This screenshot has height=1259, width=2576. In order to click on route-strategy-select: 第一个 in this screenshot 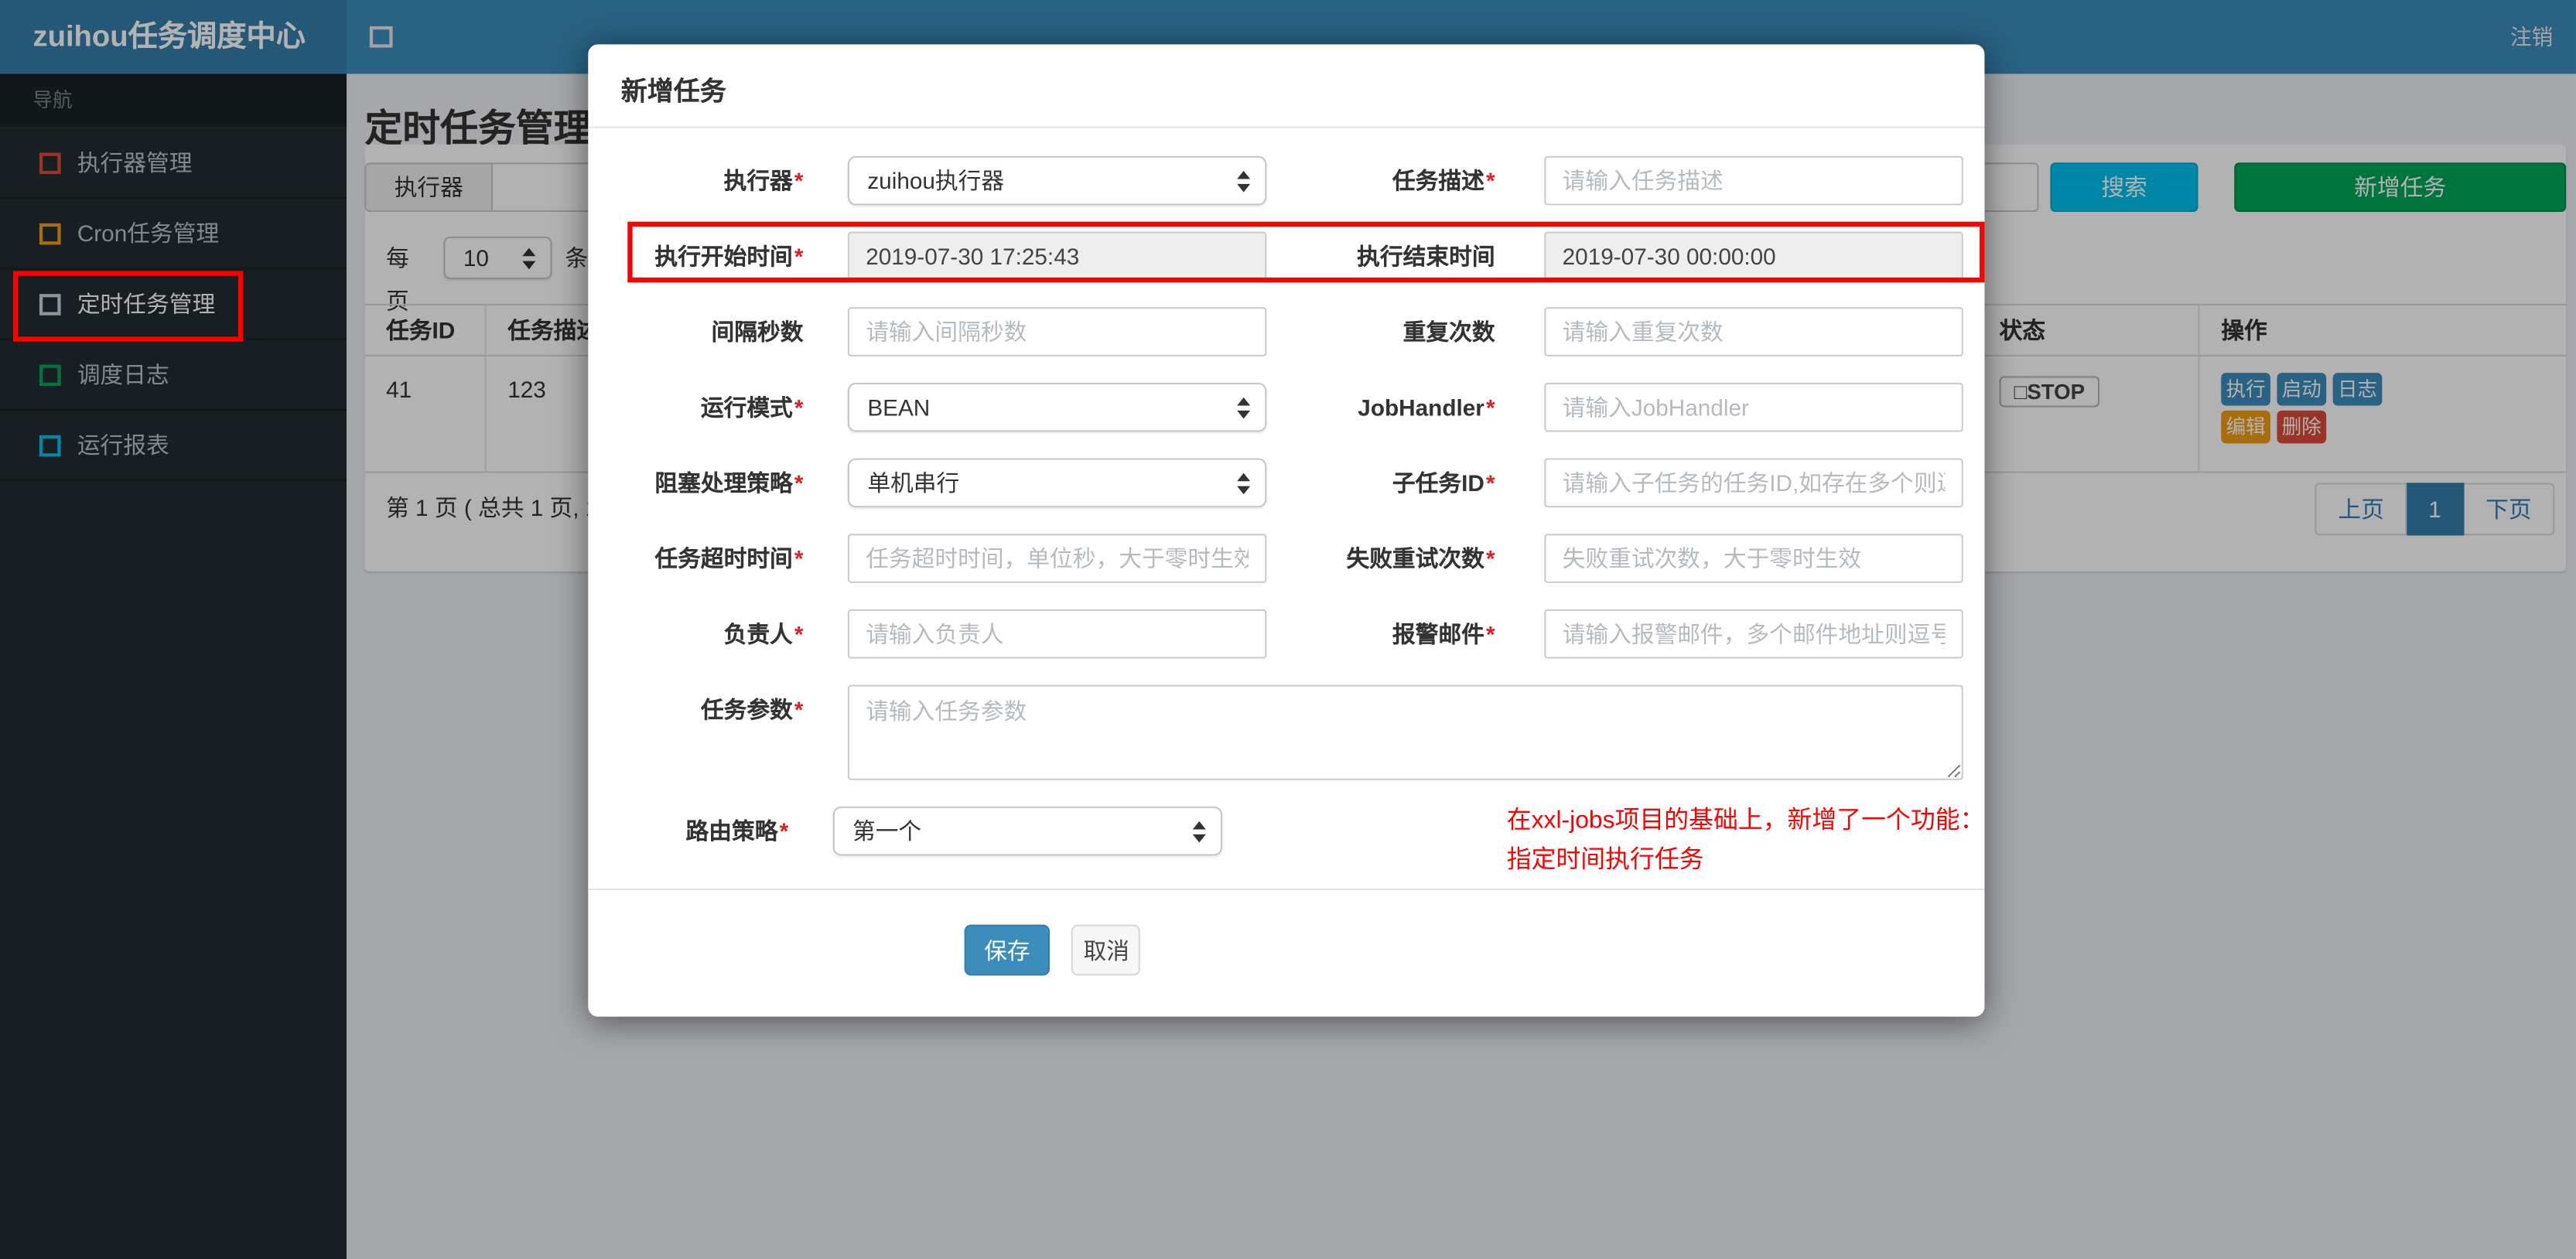, I will do `click(1027, 831)`.